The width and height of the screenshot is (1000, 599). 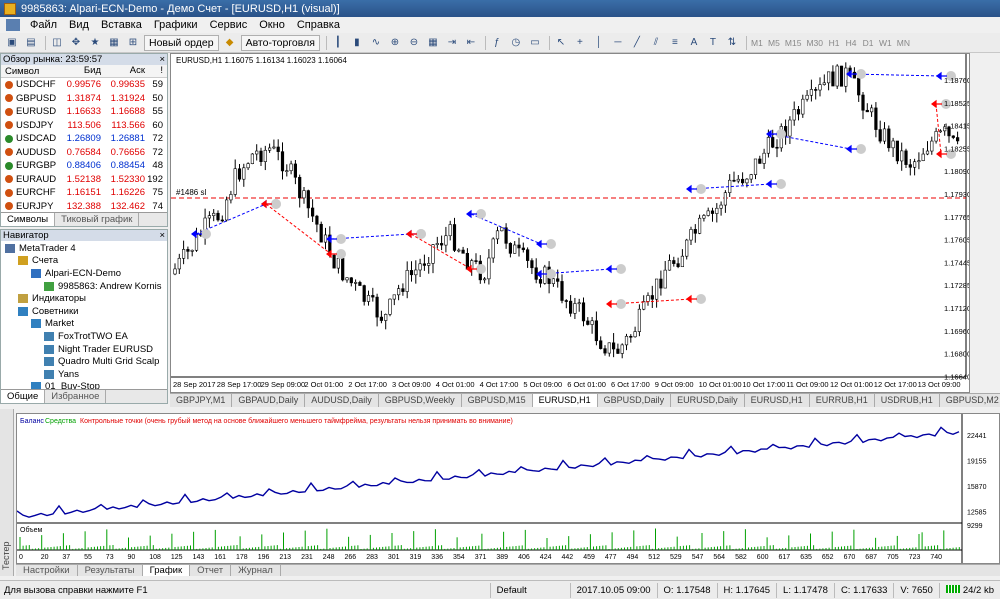 What do you see at coordinates (84, 112) in the screenshot?
I see `table-row: EURUSD 1.16633 1.16688 55` at bounding box center [84, 112].